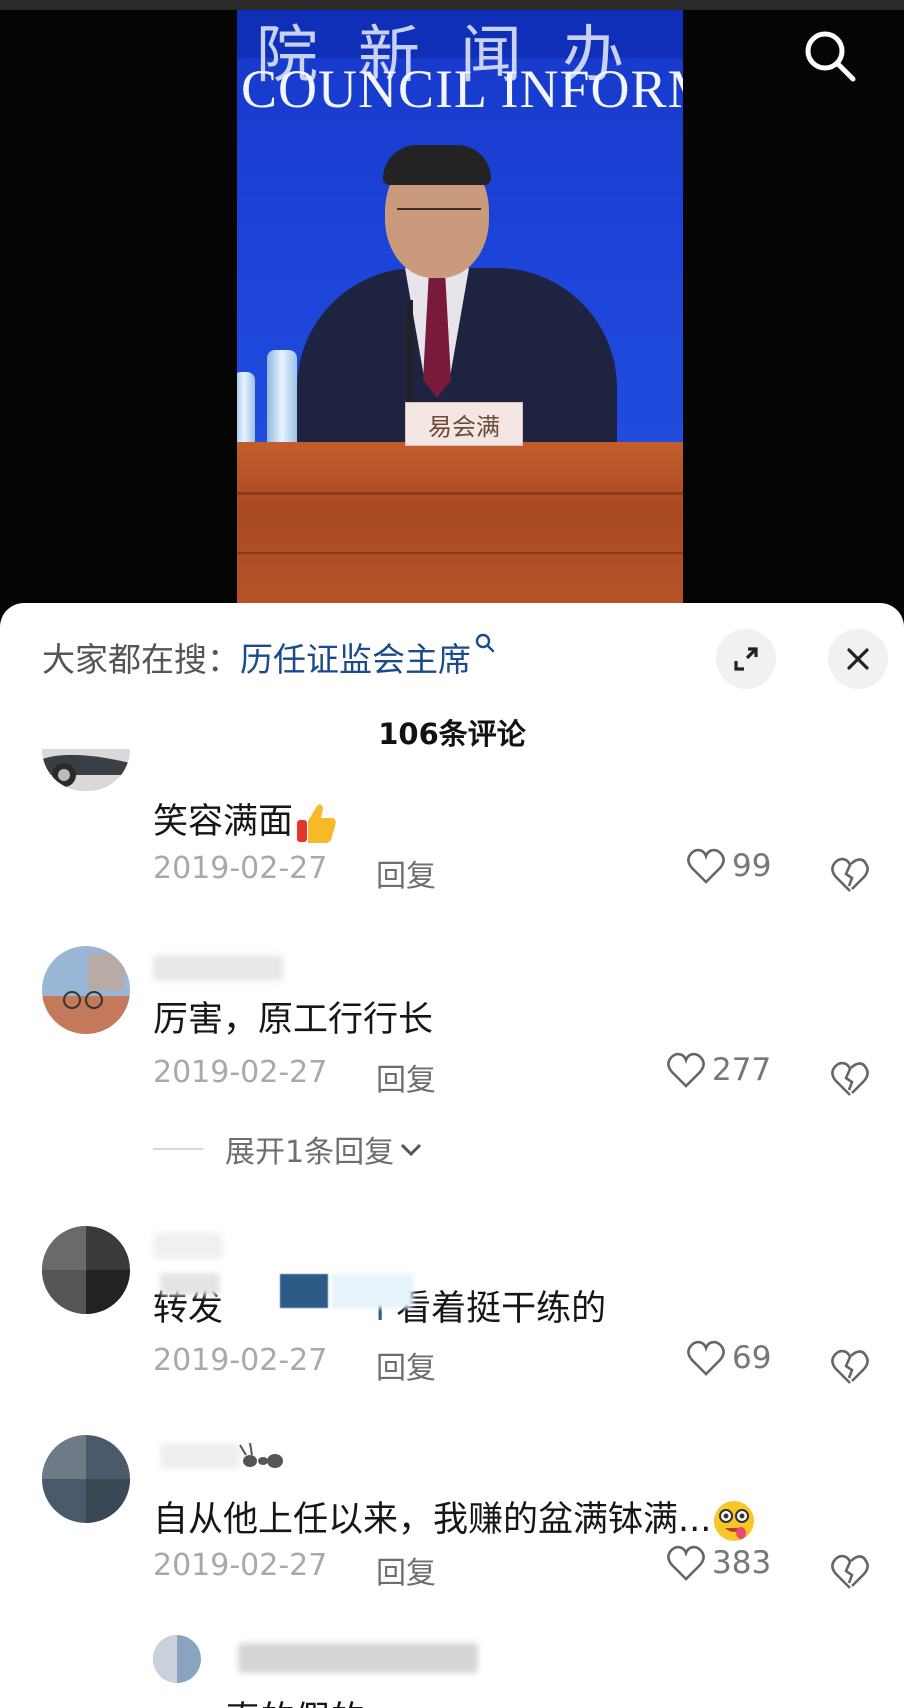  What do you see at coordinates (728, 866) in the screenshot?
I see `like-button: 99` at bounding box center [728, 866].